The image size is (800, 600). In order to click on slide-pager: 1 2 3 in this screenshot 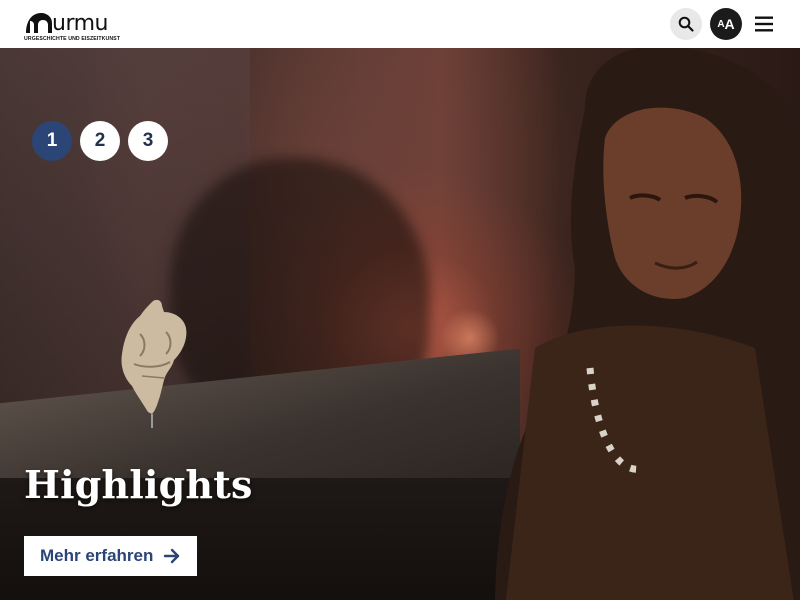, I will do `click(100, 141)`.